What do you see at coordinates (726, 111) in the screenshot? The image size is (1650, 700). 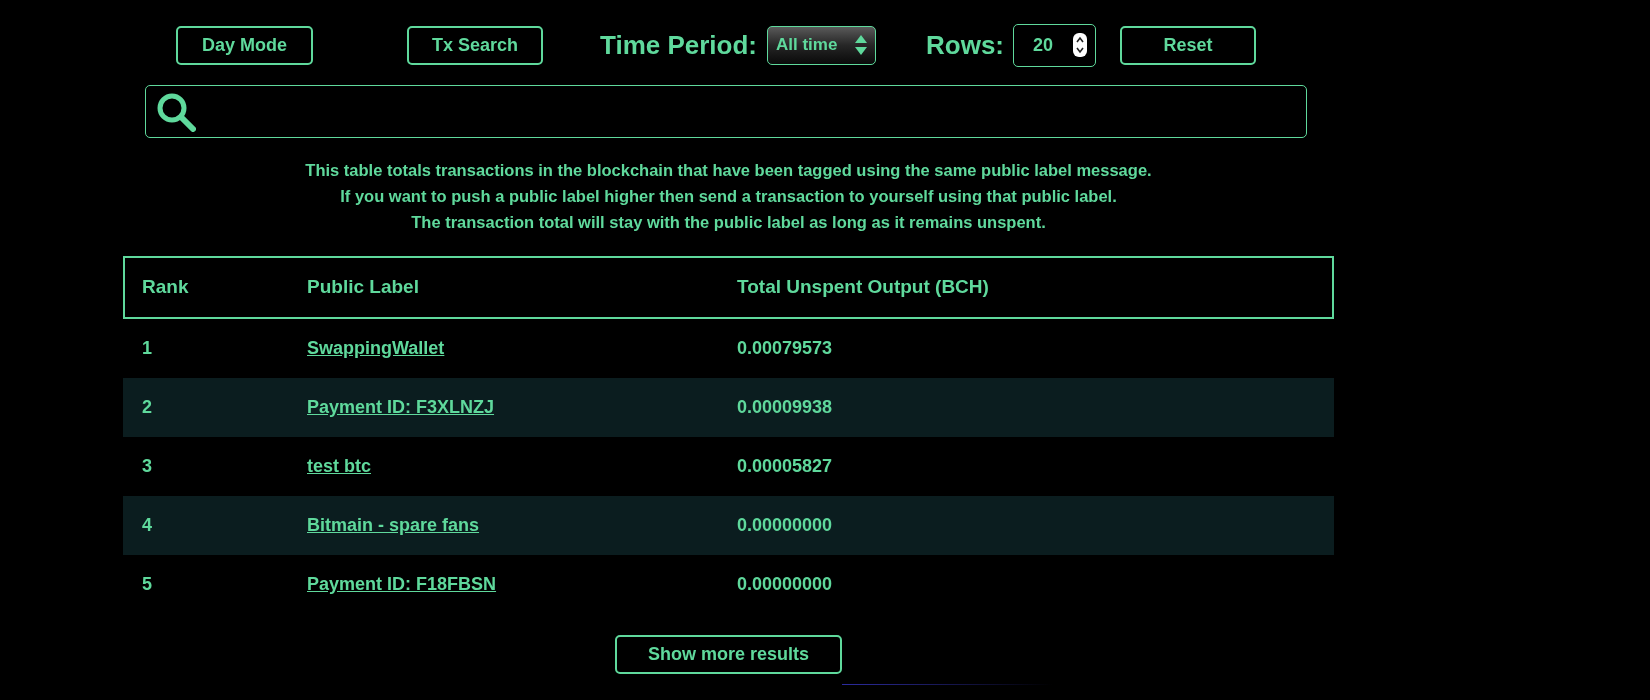 I see `search-field` at bounding box center [726, 111].